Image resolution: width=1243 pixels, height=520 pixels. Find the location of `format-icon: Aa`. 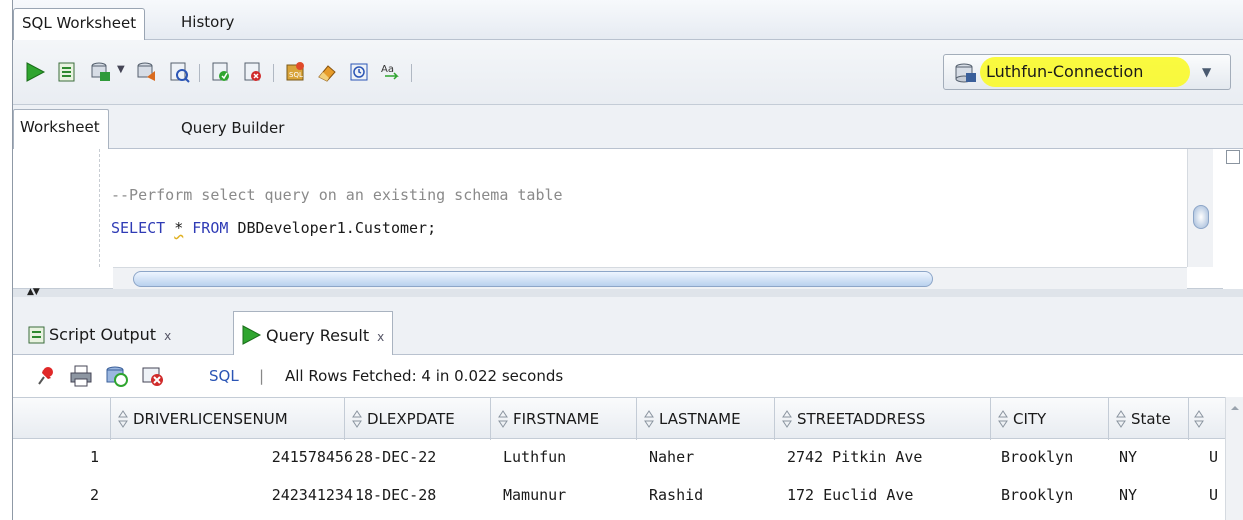

format-icon: Aa is located at coordinates (391, 72).